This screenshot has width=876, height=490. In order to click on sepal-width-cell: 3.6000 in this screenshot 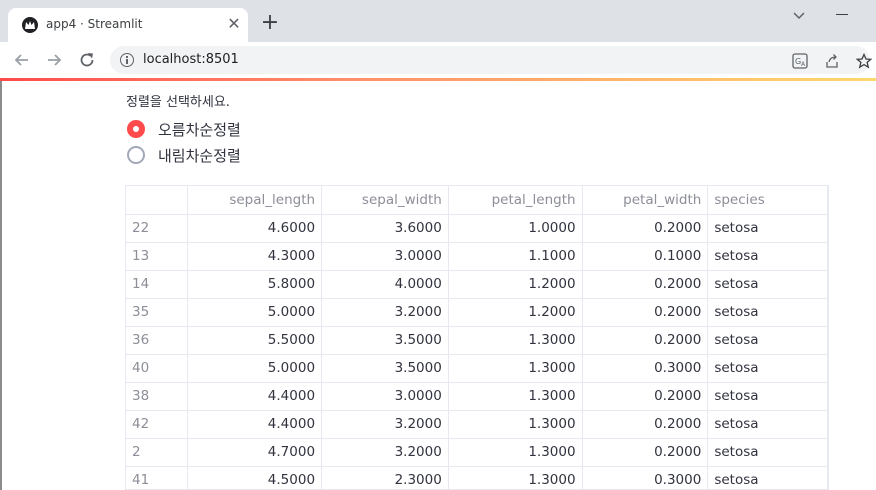, I will do `click(385, 228)`.